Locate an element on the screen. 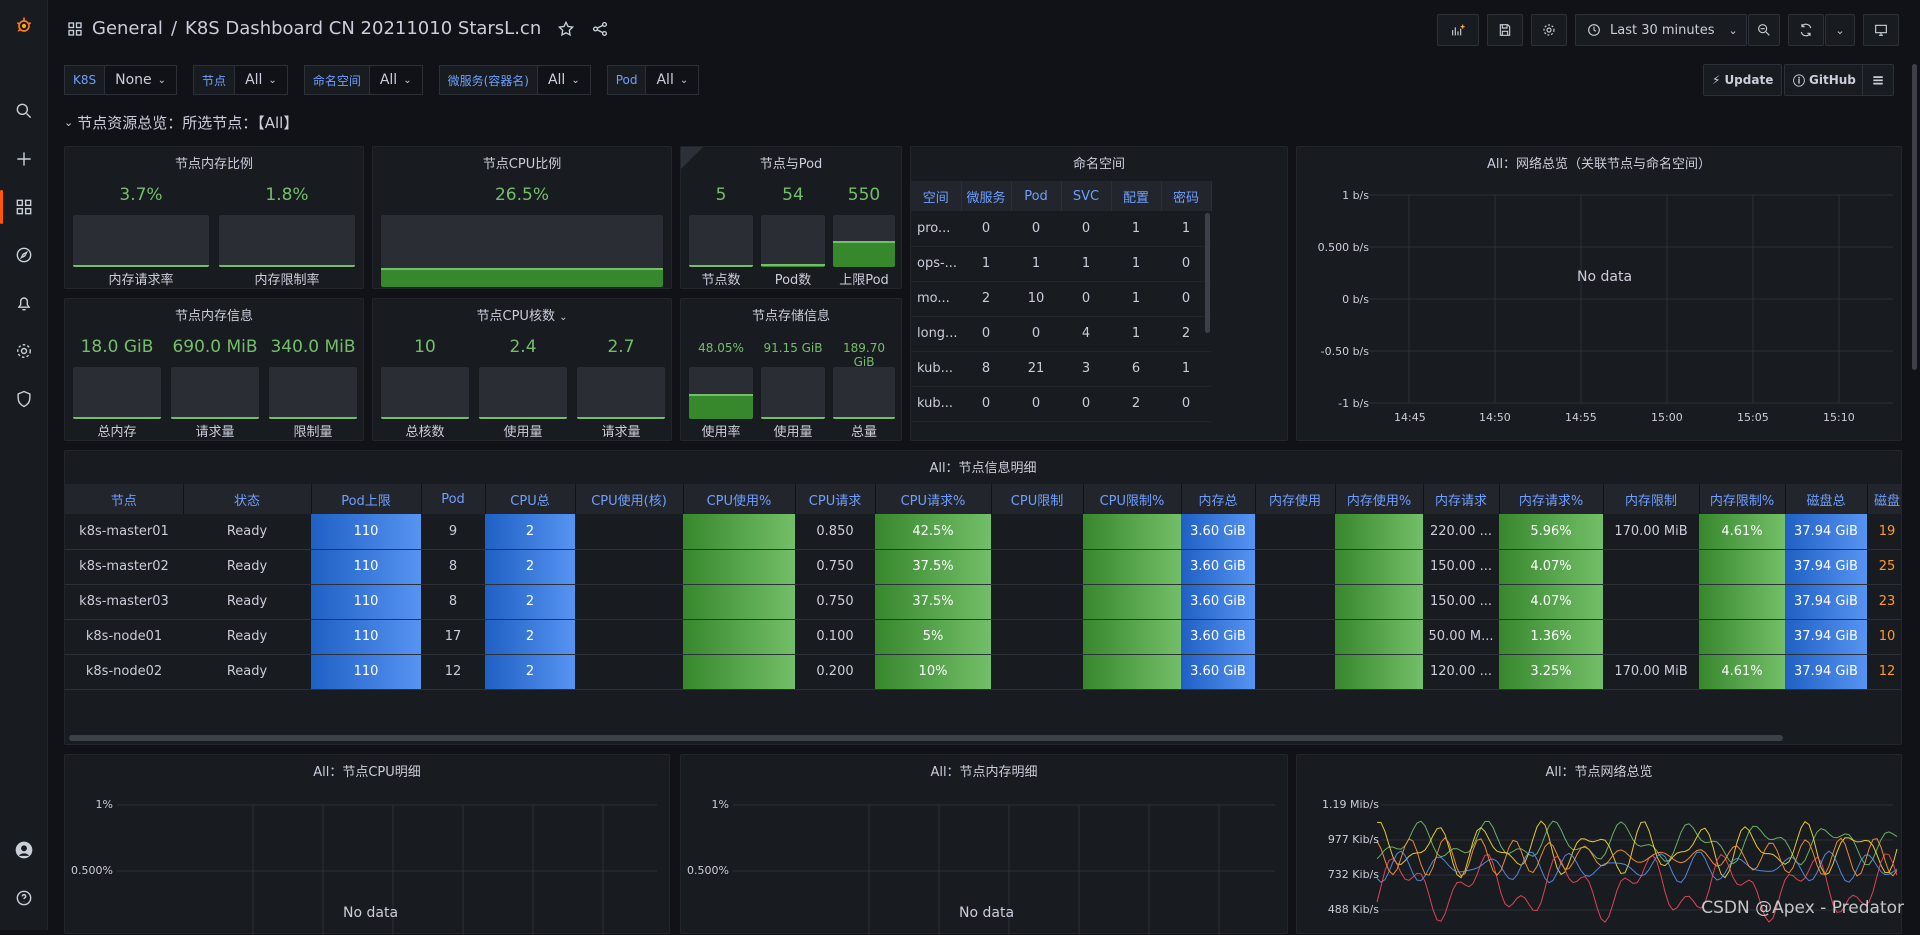 The image size is (1920, 935). share-icon is located at coordinates (600, 29).